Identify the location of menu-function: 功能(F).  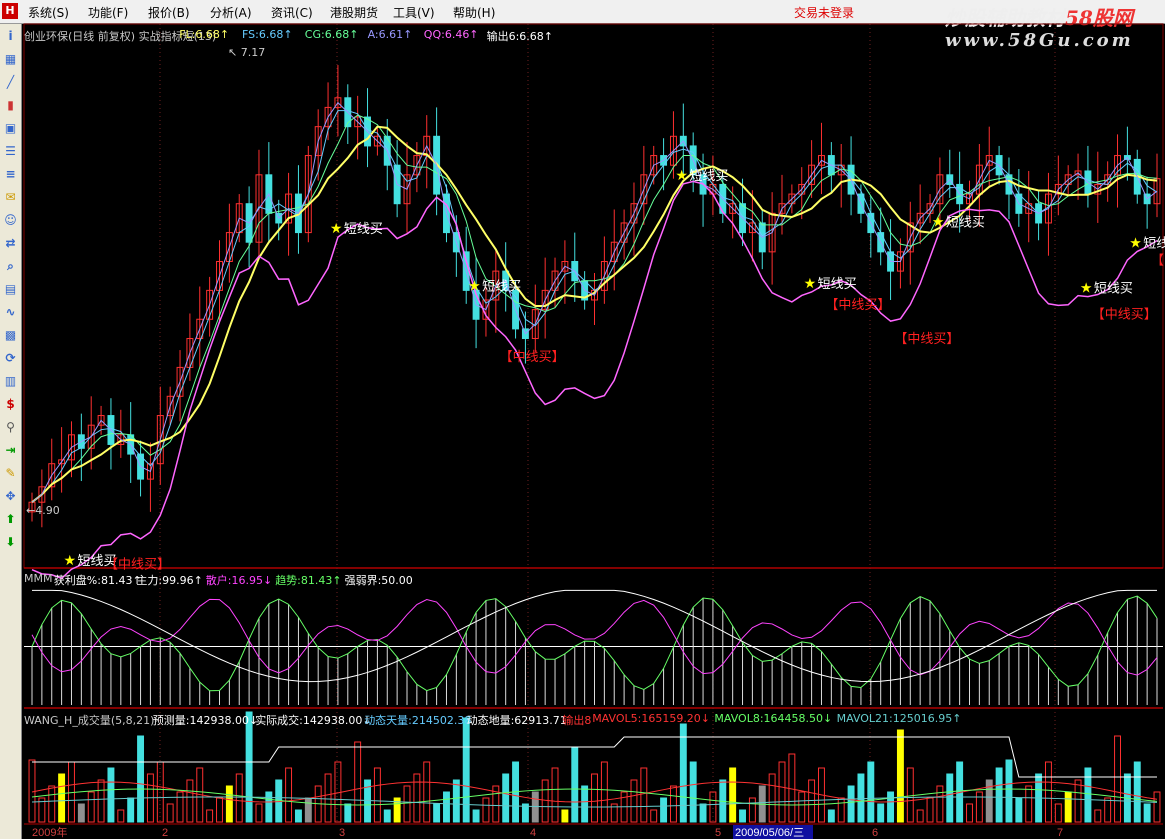
(108, 12).